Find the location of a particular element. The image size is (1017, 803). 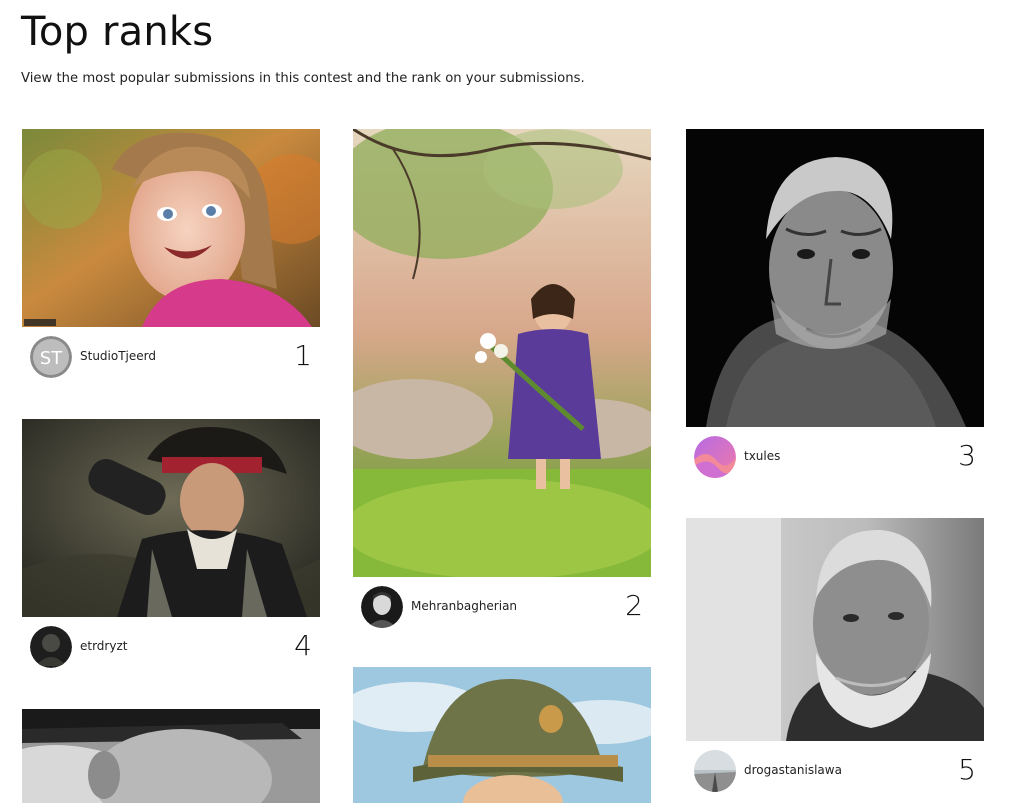

user-avatar: ST is located at coordinates (51, 357).